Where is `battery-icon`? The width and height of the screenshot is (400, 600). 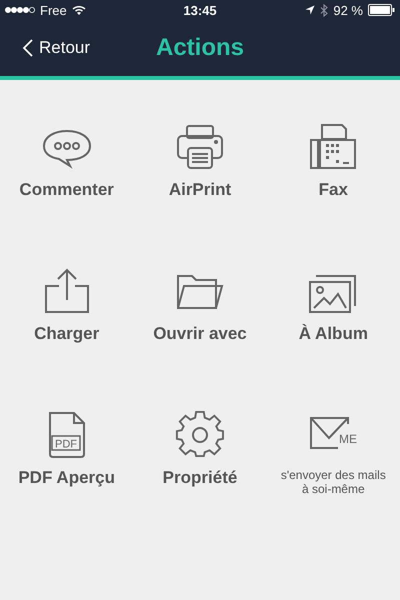 battery-icon is located at coordinates (381, 10).